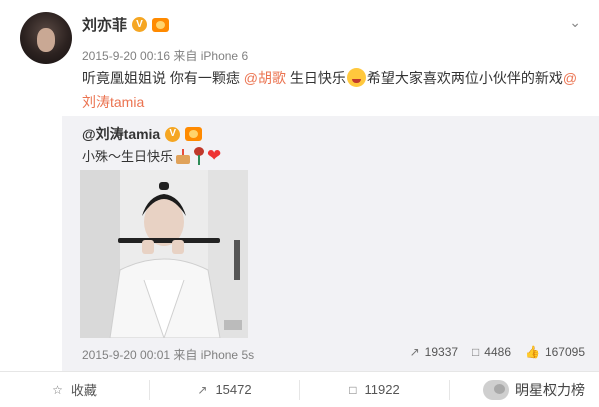 This screenshot has width=599, height=407. I want to click on star-icon: ☆, so click(57, 389).